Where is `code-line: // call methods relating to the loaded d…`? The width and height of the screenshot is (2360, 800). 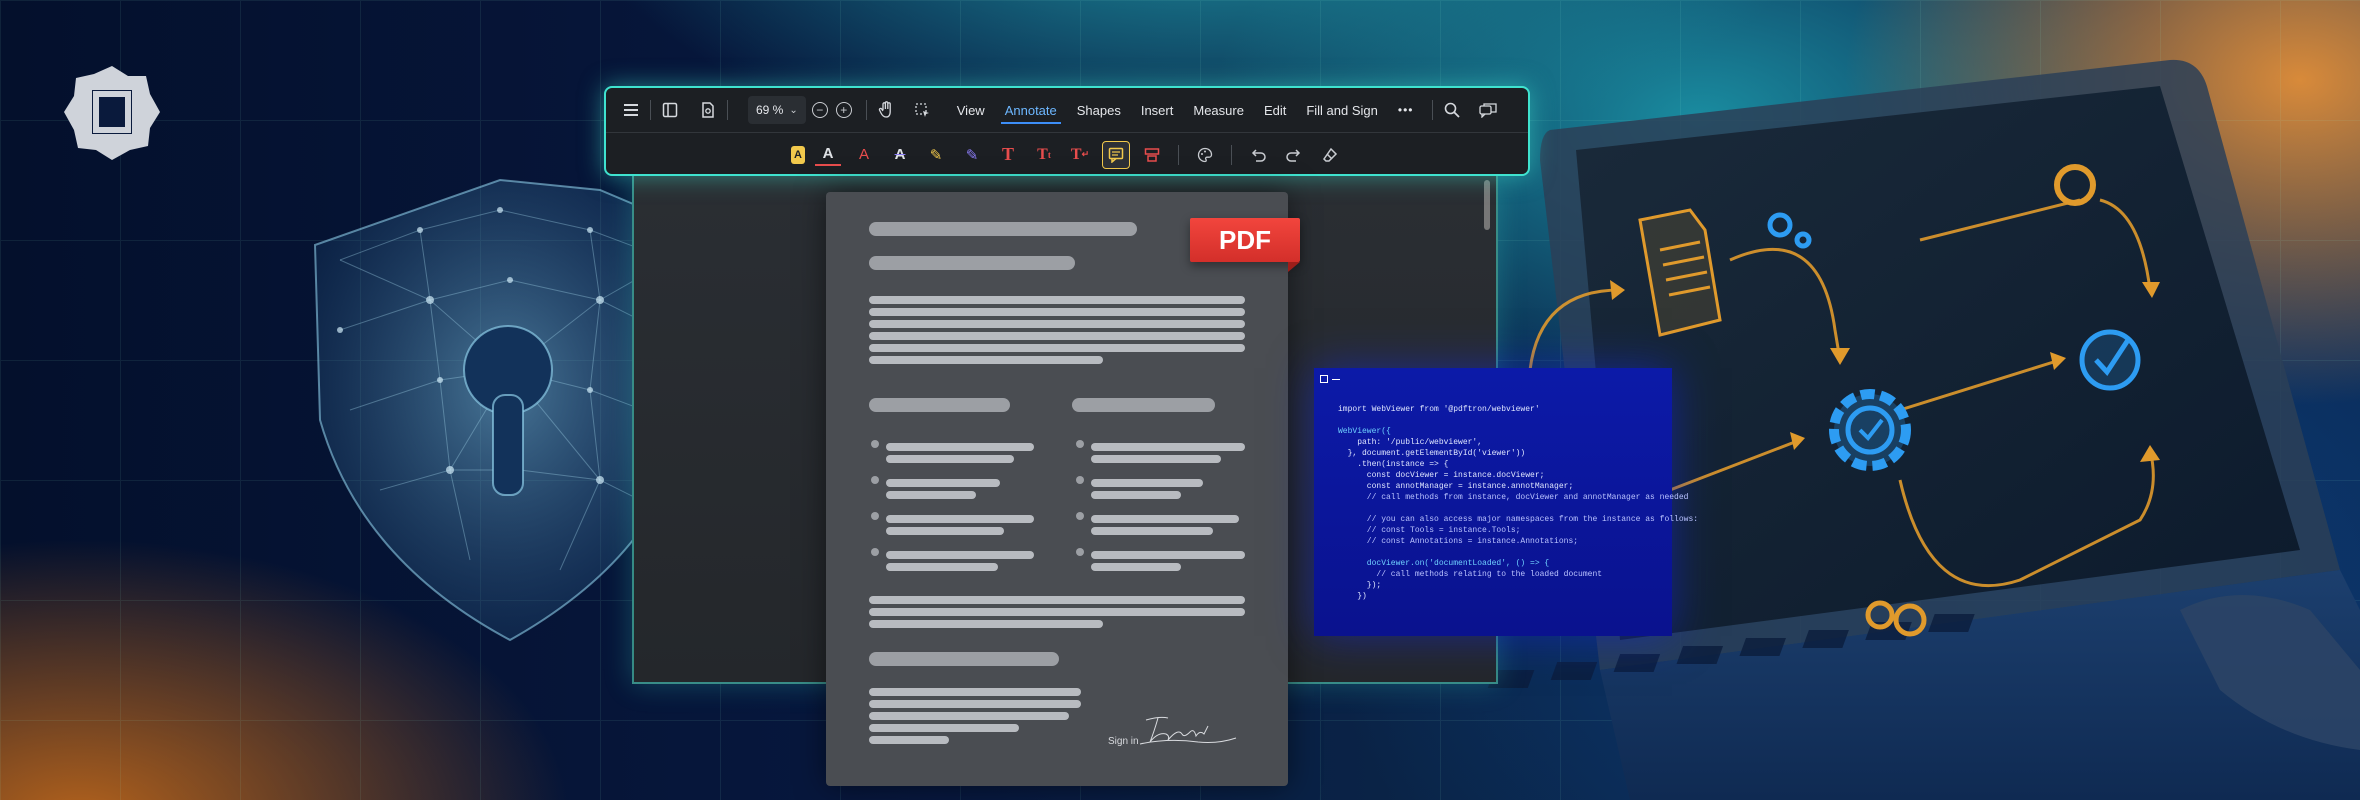
code-line: // call methods relating to the loaded d… is located at coordinates (1470, 574).